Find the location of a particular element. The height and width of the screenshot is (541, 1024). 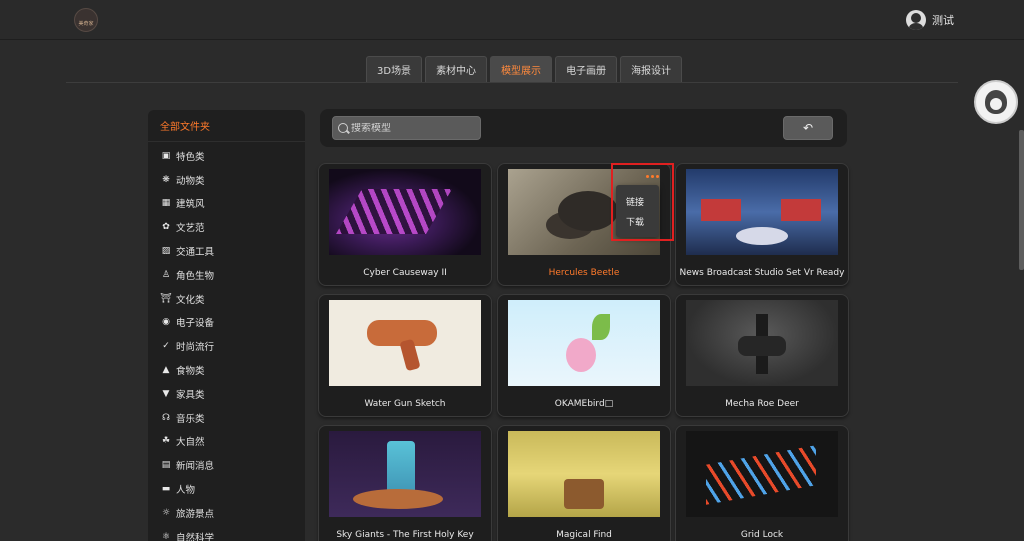

model-card: Water Gun Sketch is located at coordinates (405, 355).